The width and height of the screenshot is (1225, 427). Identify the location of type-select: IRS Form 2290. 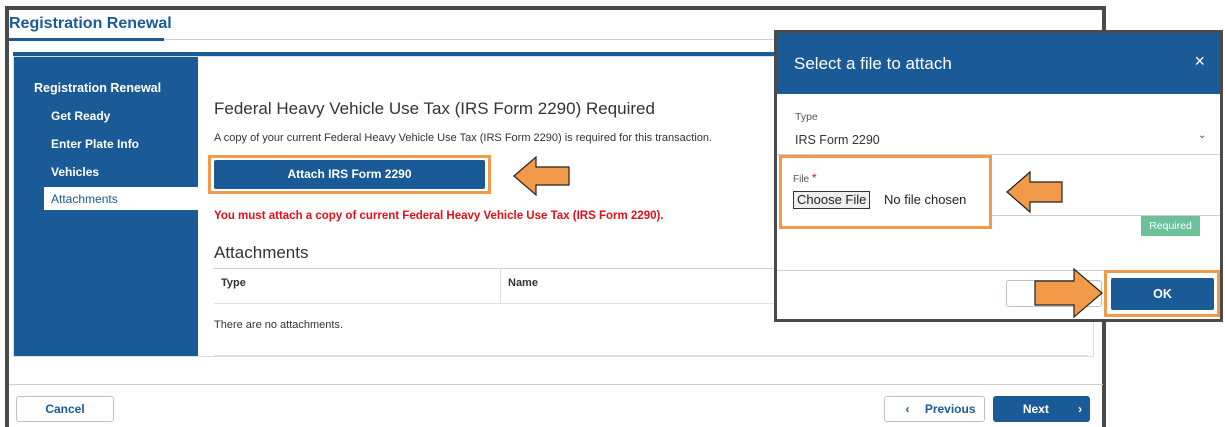
(837, 140).